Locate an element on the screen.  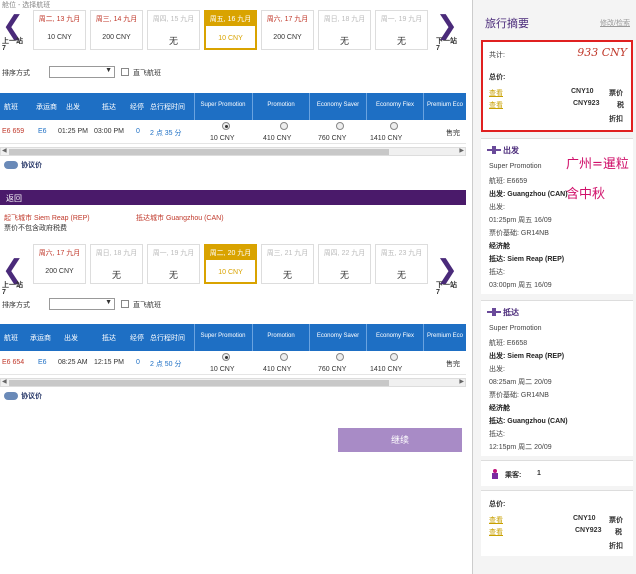
sort-select: ▼ is located at coordinates (82, 72).